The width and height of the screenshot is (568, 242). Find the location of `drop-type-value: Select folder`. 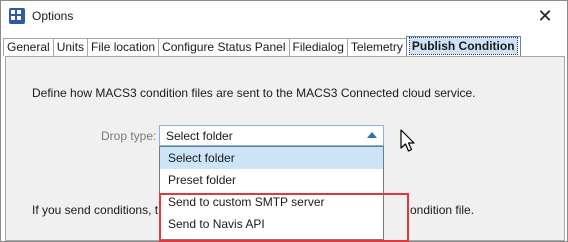

drop-type-value: Select folder is located at coordinates (199, 136).